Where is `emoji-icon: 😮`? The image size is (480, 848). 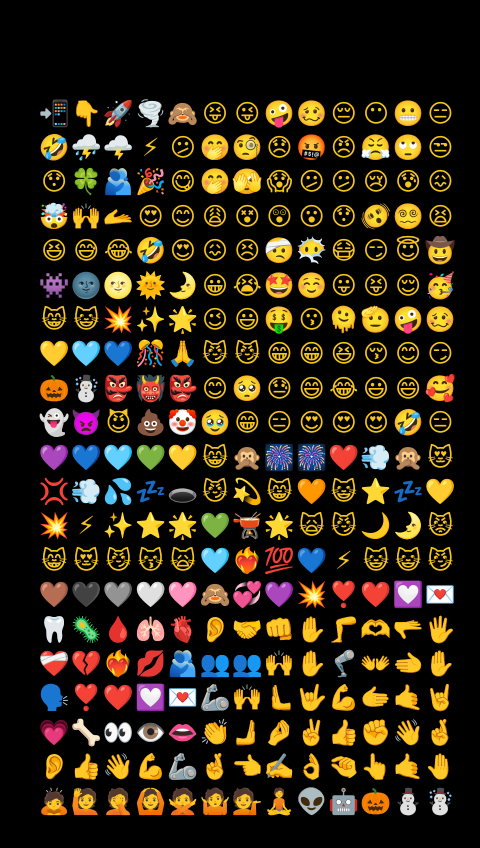
emoji-icon: 😮 is located at coordinates (312, 216).